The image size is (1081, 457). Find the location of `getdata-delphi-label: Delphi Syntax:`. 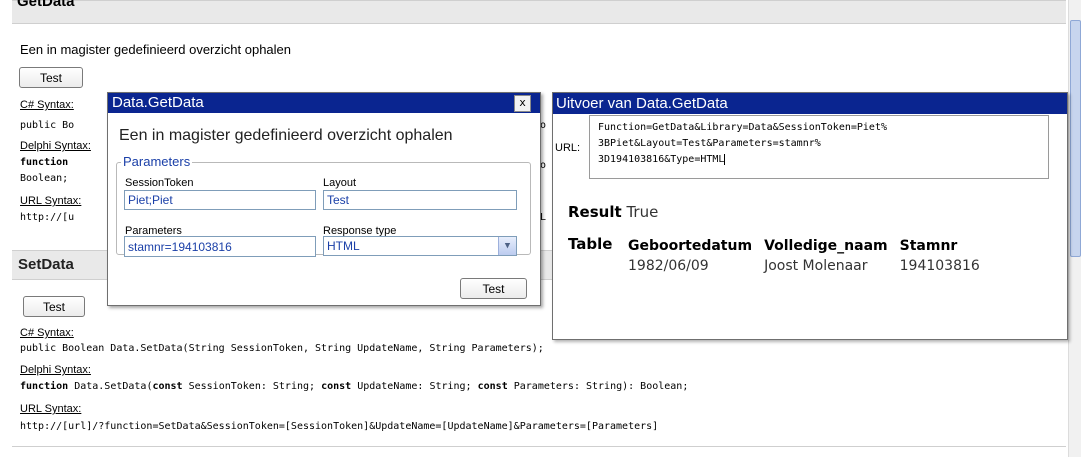

getdata-delphi-label: Delphi Syntax: is located at coordinates (55, 146).